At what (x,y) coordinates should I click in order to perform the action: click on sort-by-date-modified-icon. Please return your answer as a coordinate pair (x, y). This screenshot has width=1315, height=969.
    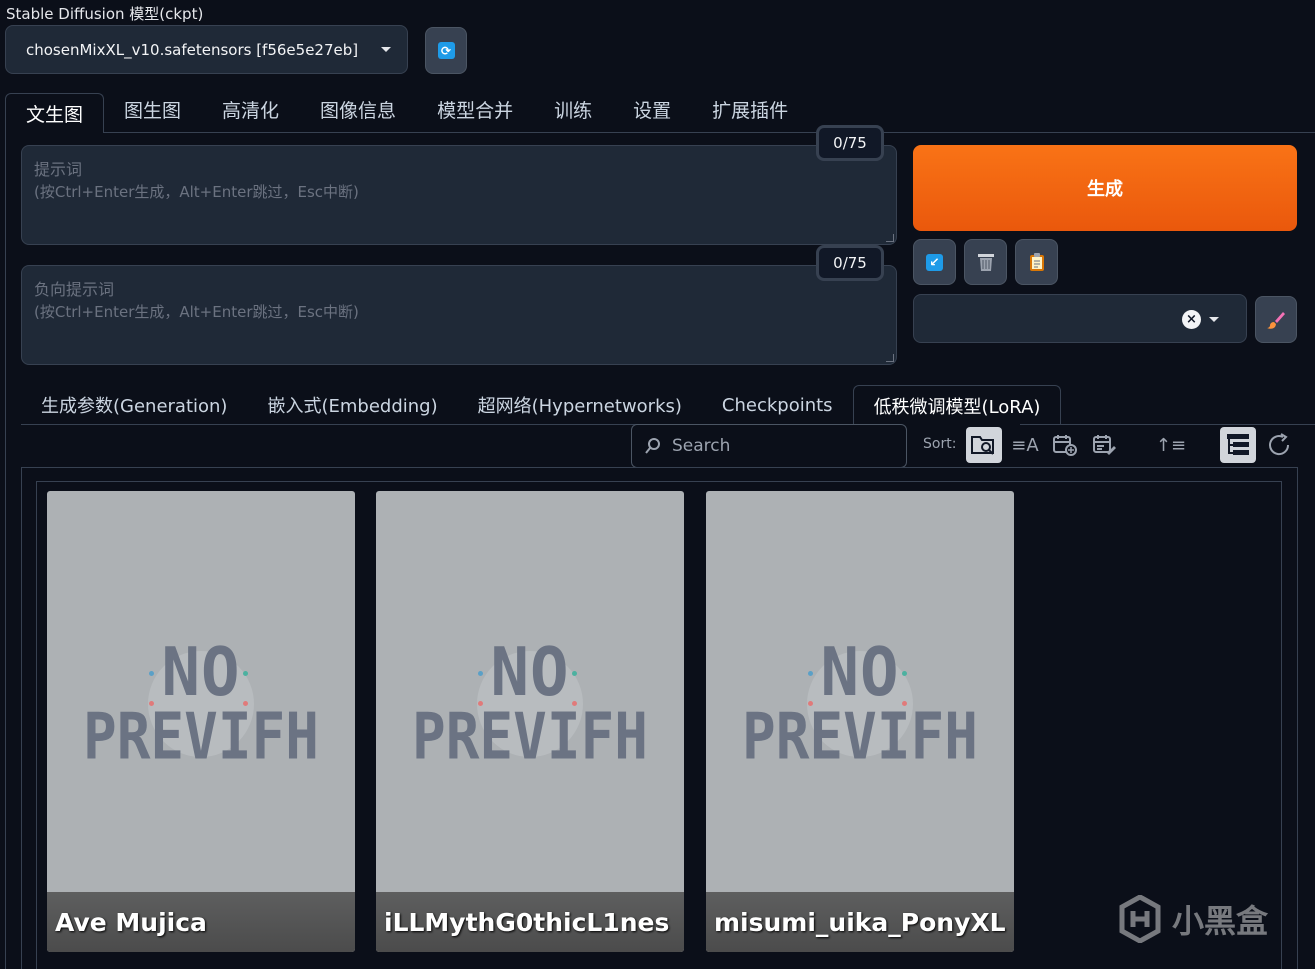
    Looking at the image, I should click on (1105, 445).